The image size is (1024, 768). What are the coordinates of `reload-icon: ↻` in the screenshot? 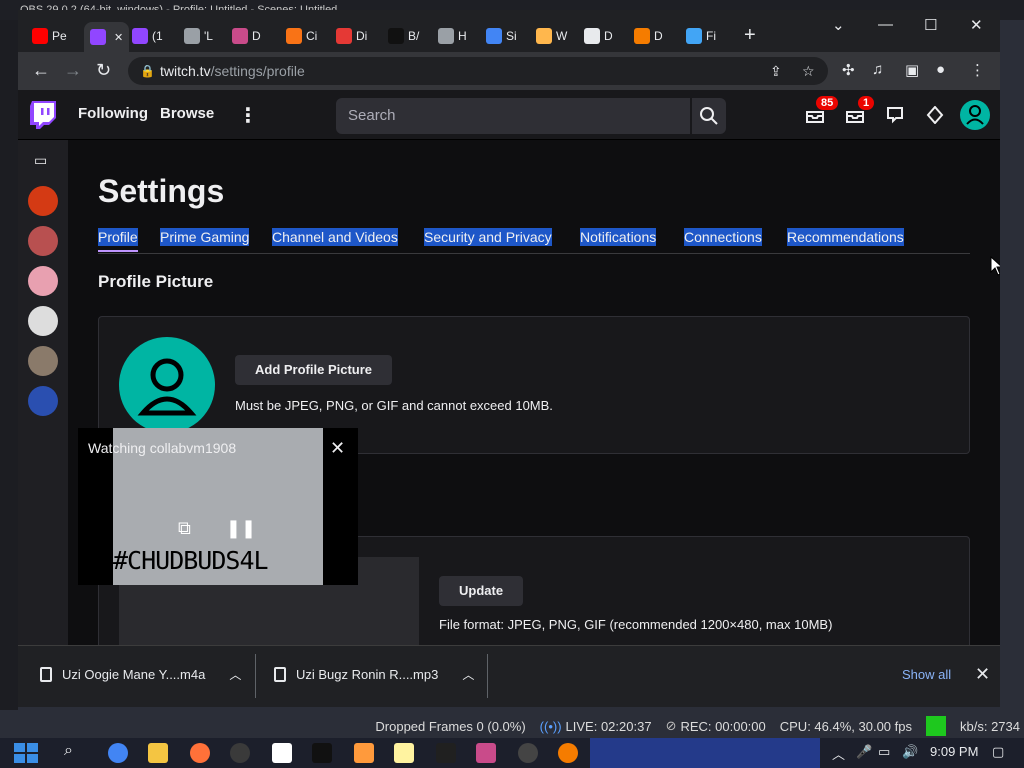 It's located at (103, 70).